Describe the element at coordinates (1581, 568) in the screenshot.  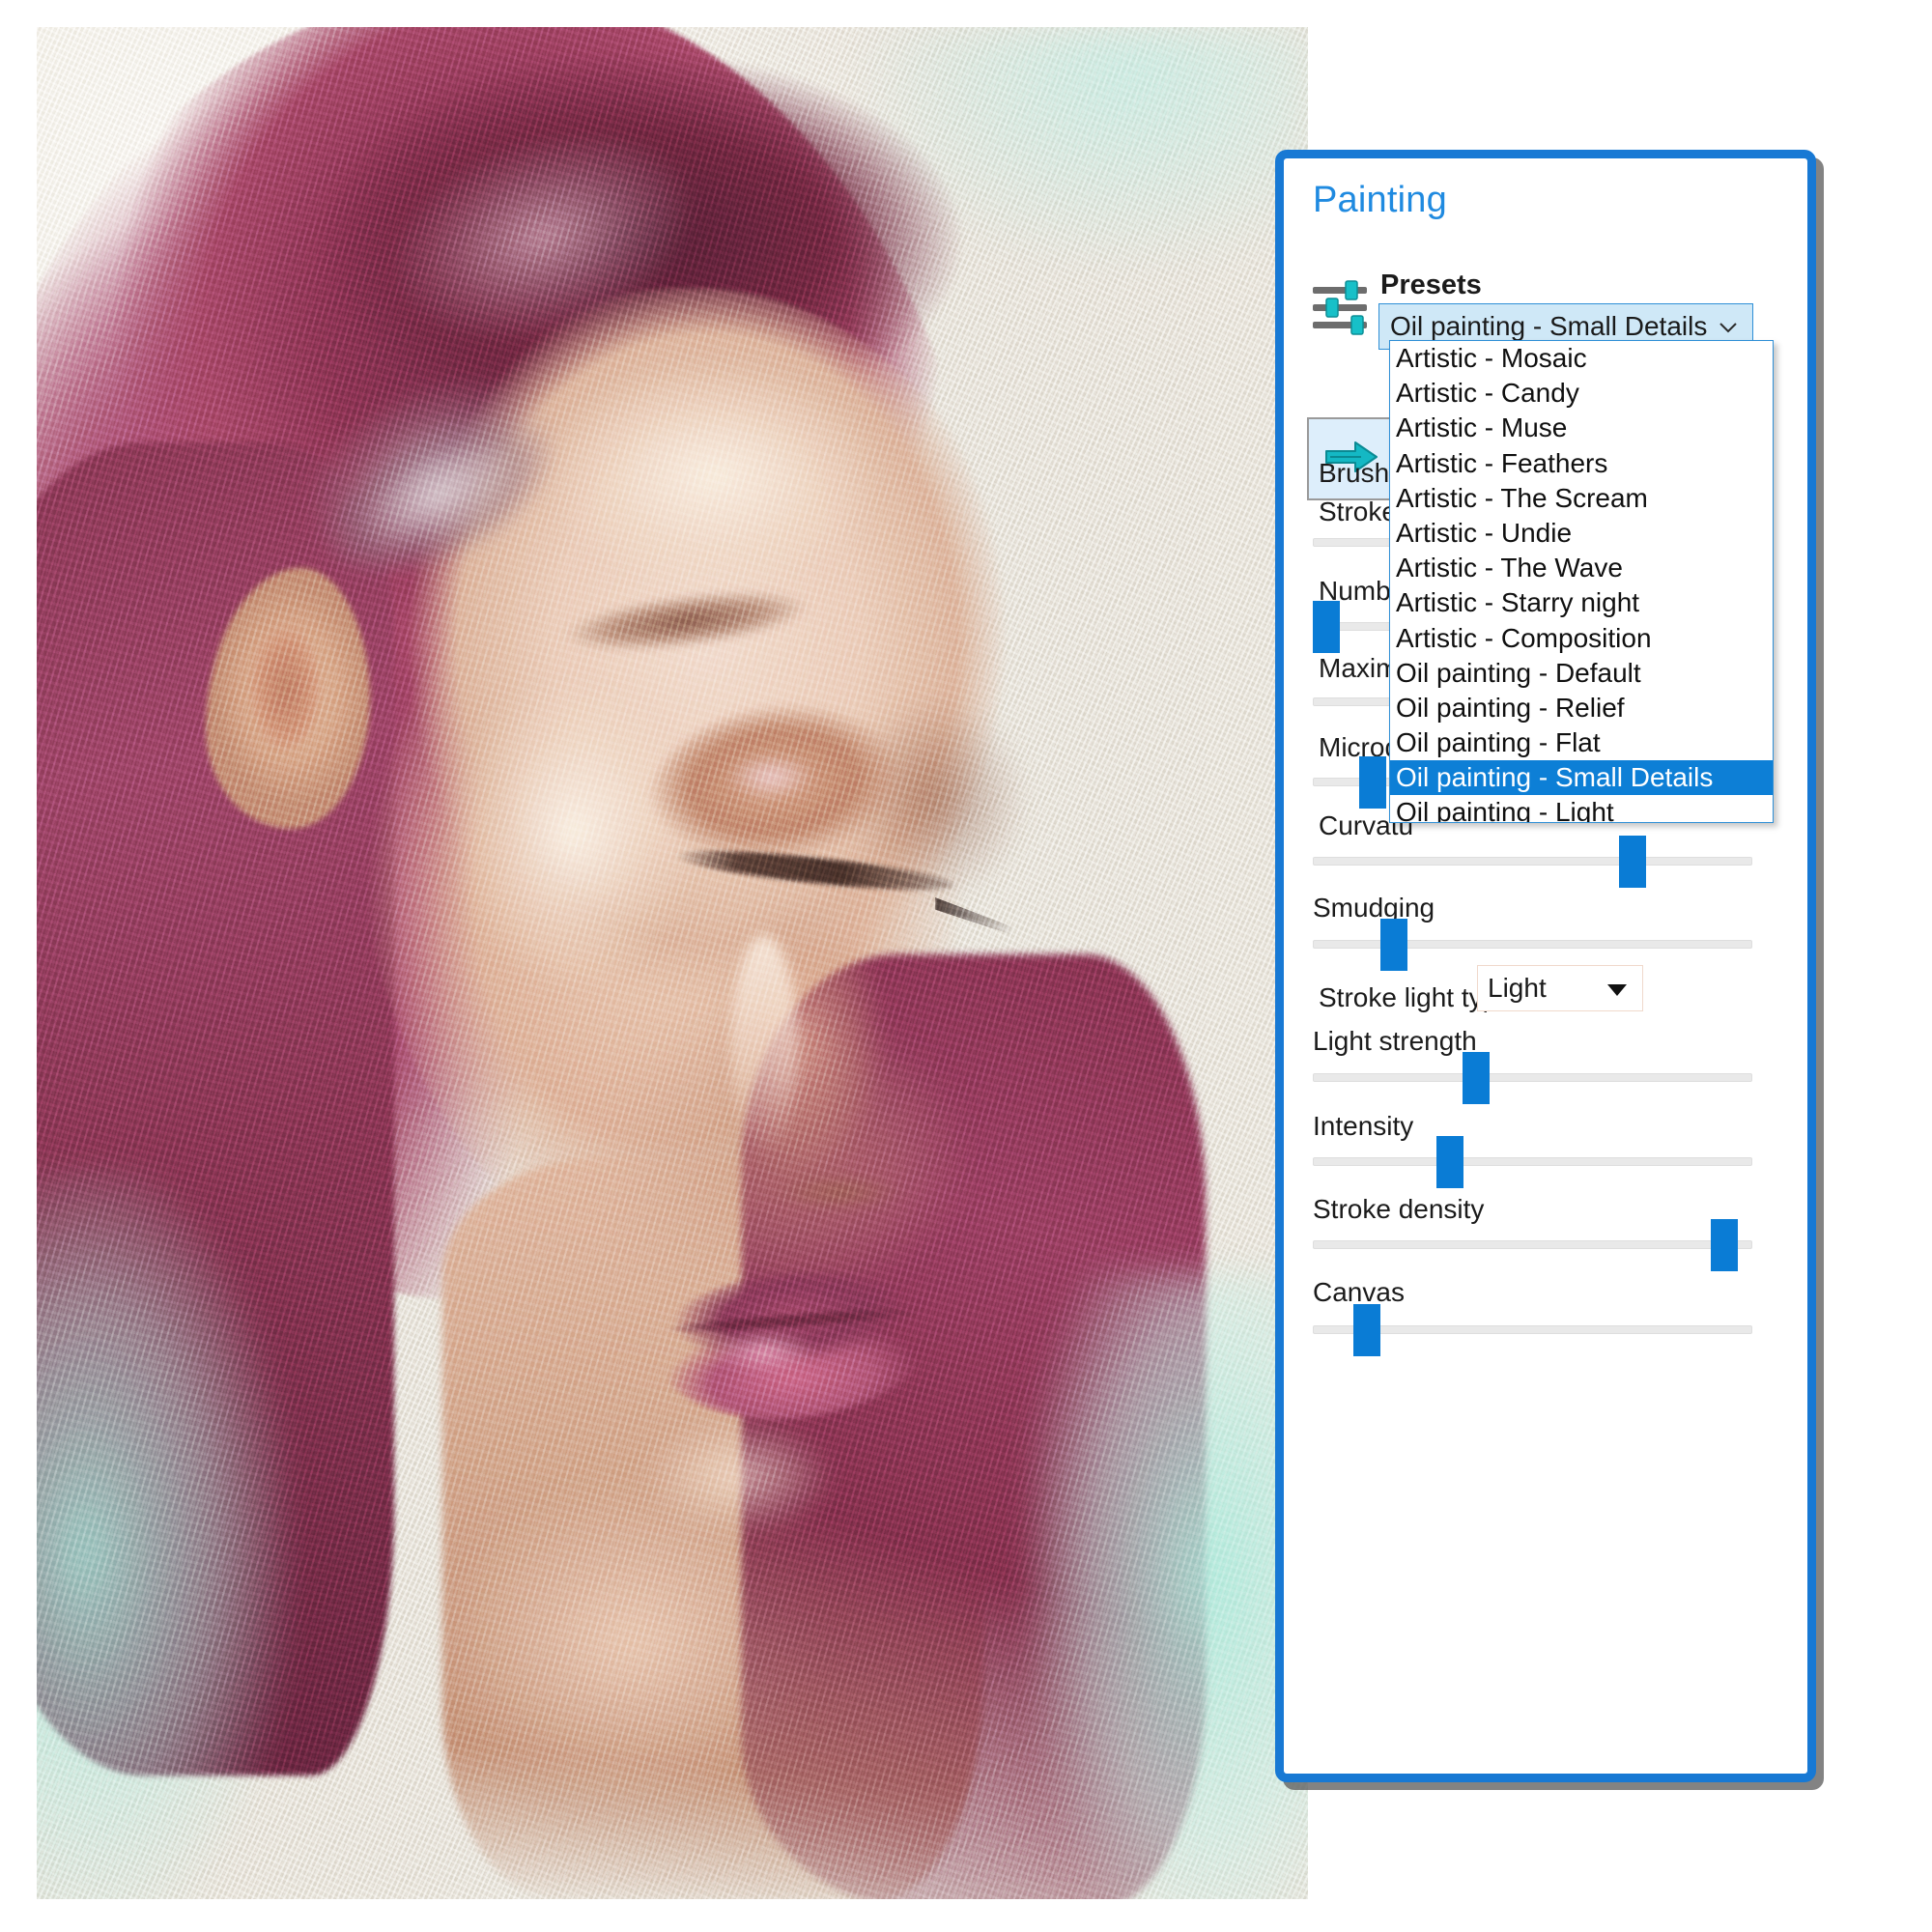
I see `dropdown-item: Artistic - The Wave` at that location.